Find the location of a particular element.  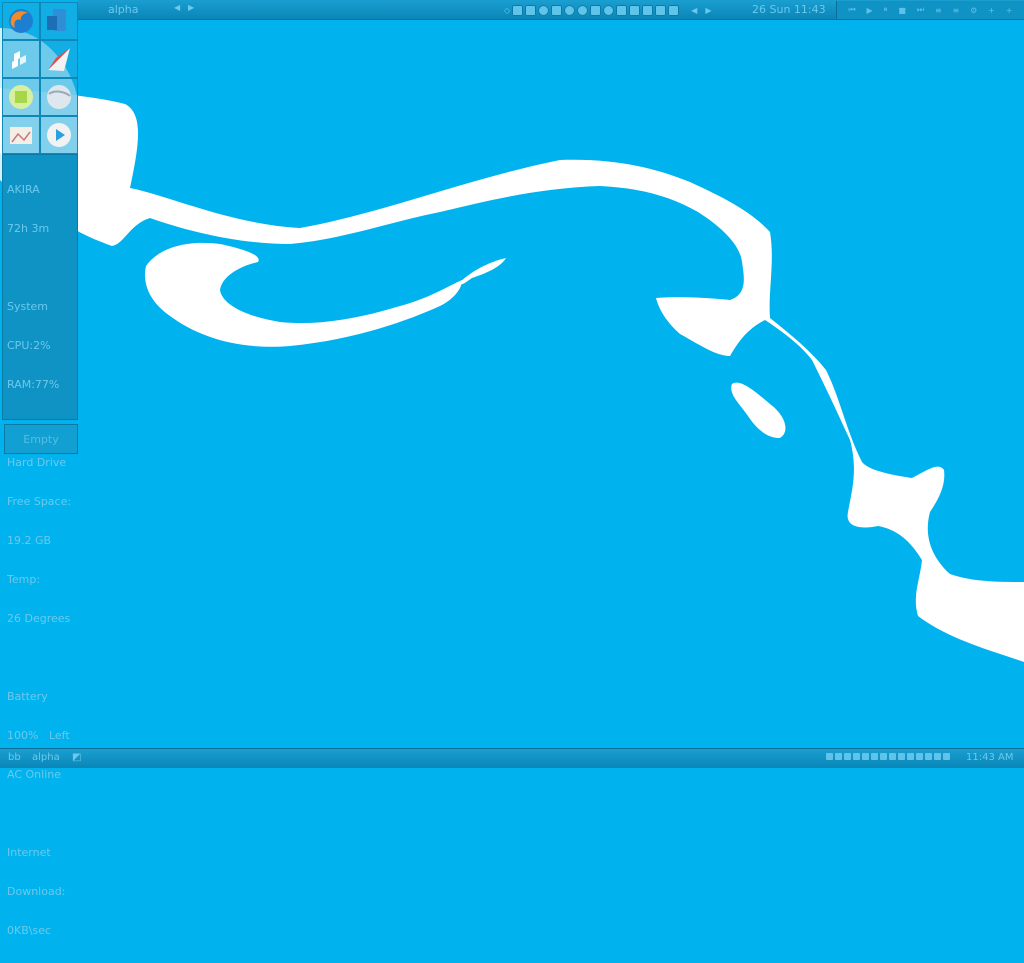

play-icon: ▶ is located at coordinates (870, 10).